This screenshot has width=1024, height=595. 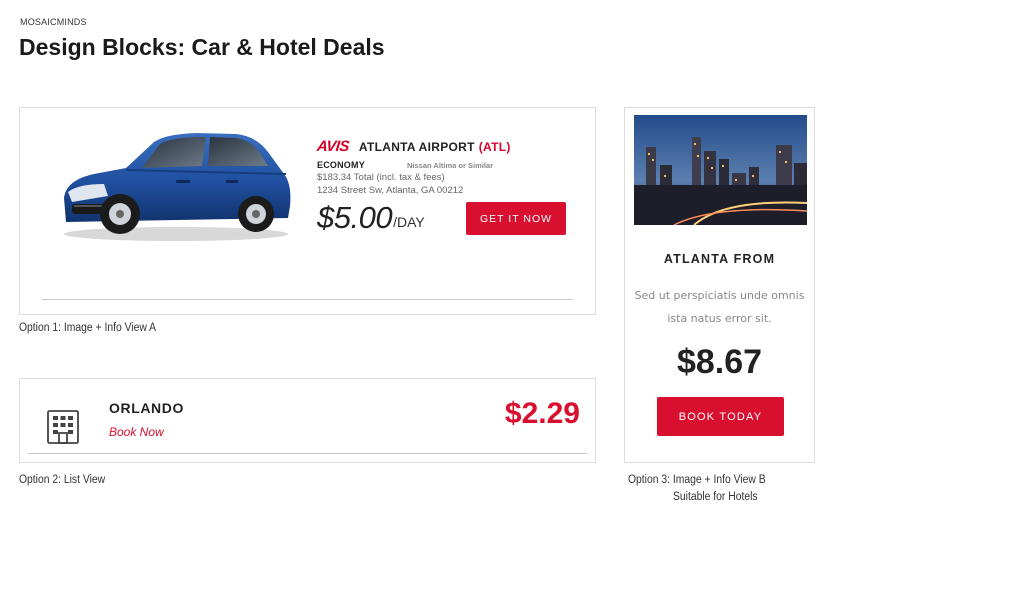 I want to click on page-title-bold: Design Blocks:, so click(x=102, y=47).